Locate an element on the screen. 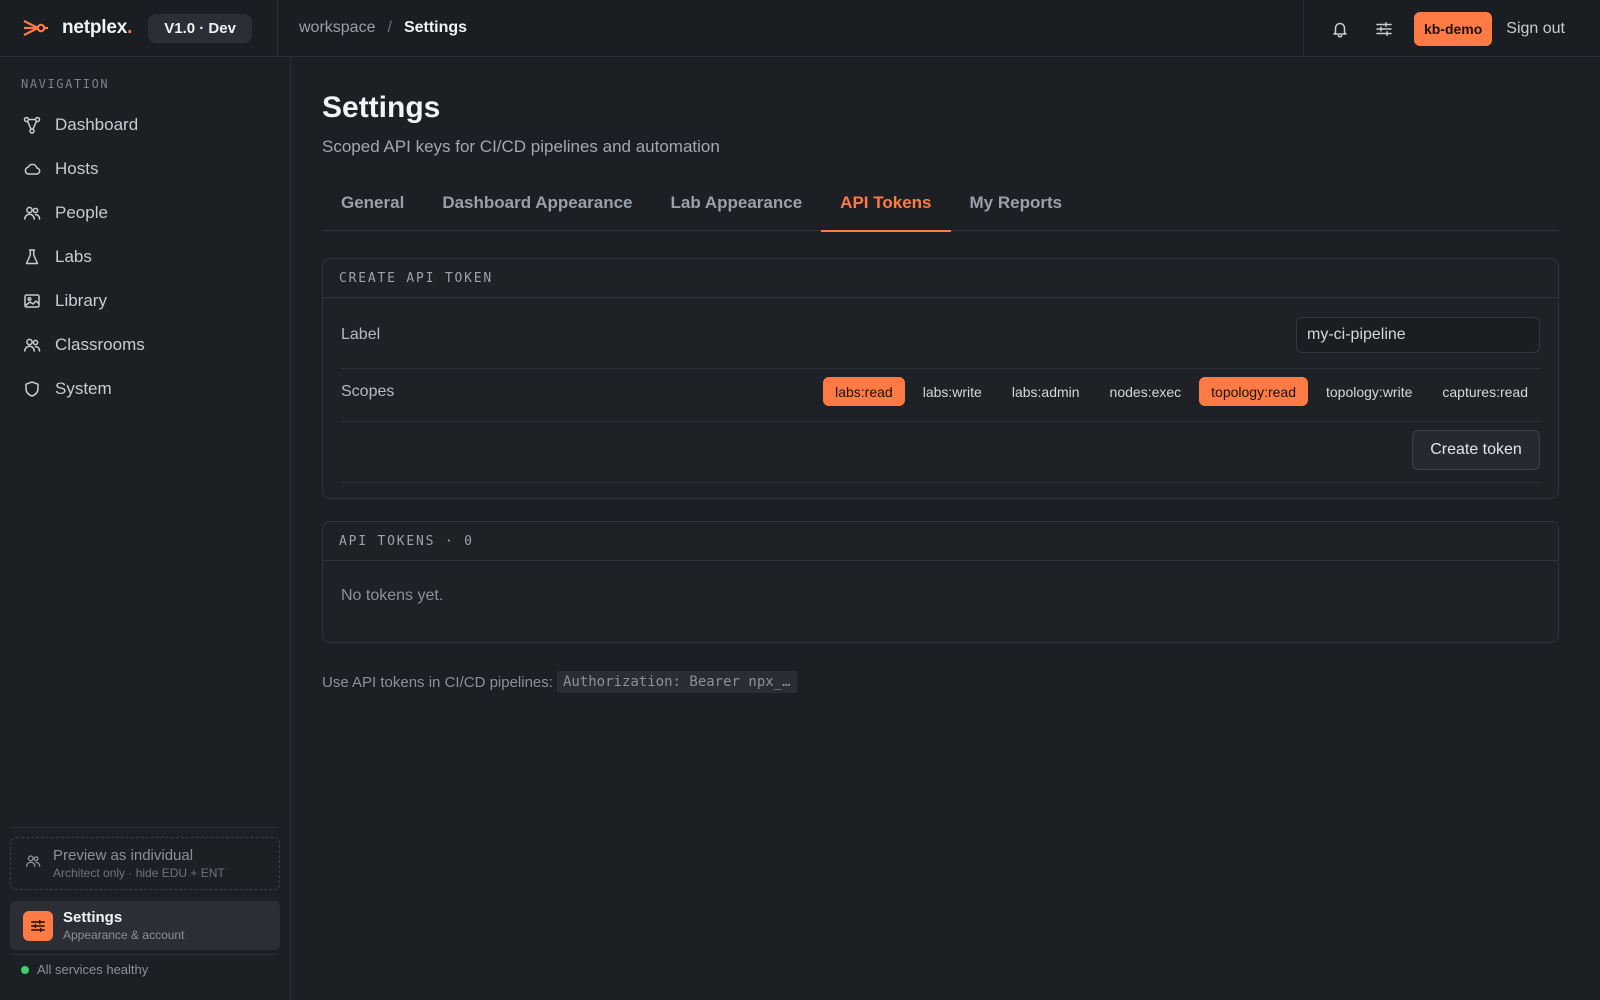 The image size is (1600, 1000). api-tokens-card: API TOKENS · 0 No tokens yet. is located at coordinates (940, 582).